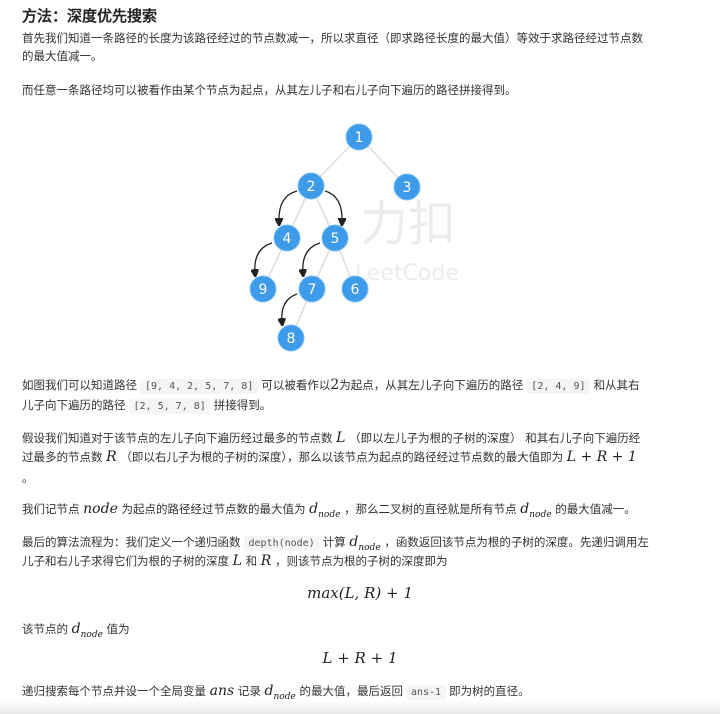 Image resolution: width=720 pixels, height=714 pixels. What do you see at coordinates (281, 543) in the screenshot?
I see `code-depth: depth(node)` at bounding box center [281, 543].